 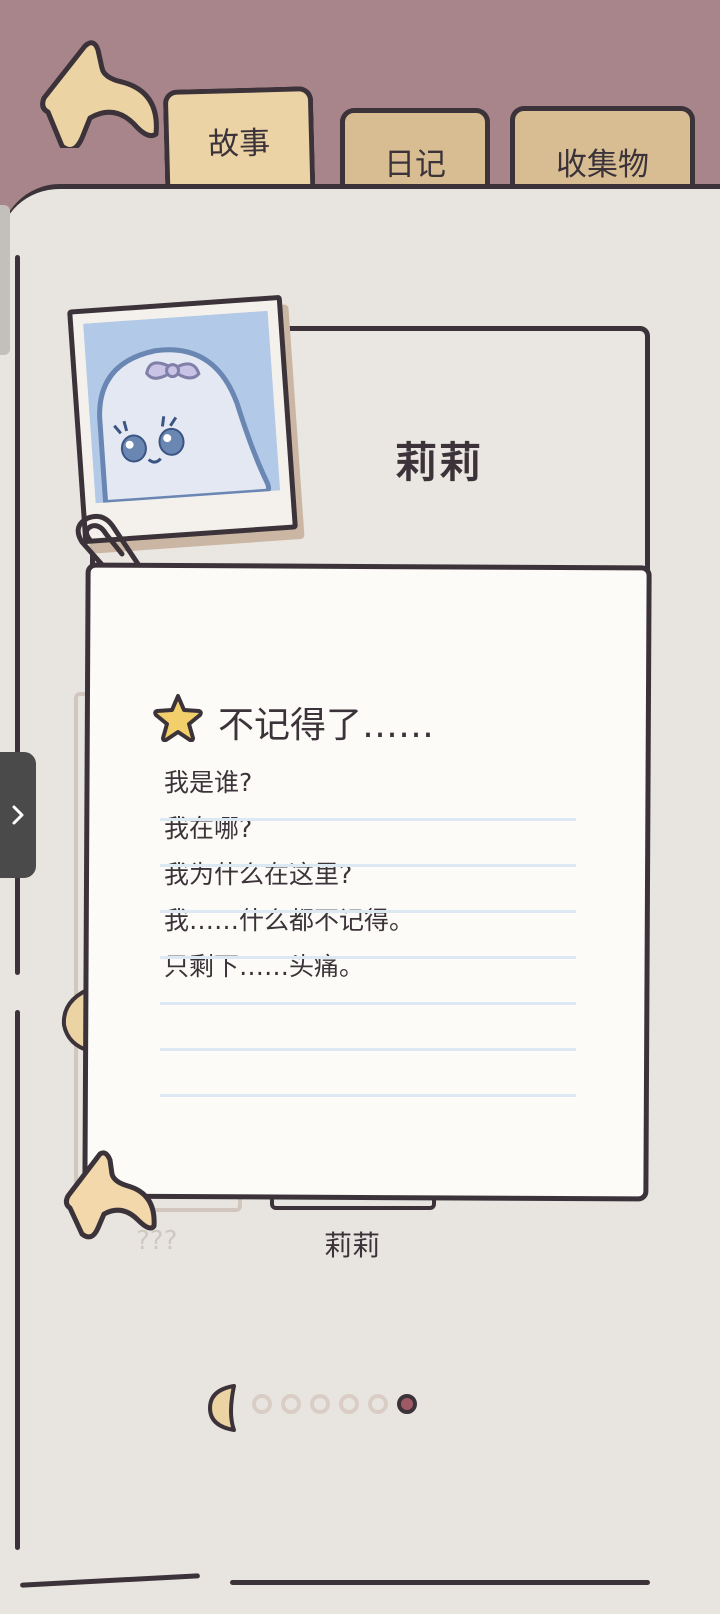 I want to click on tab-collection: 收集物, so click(x=602, y=147).